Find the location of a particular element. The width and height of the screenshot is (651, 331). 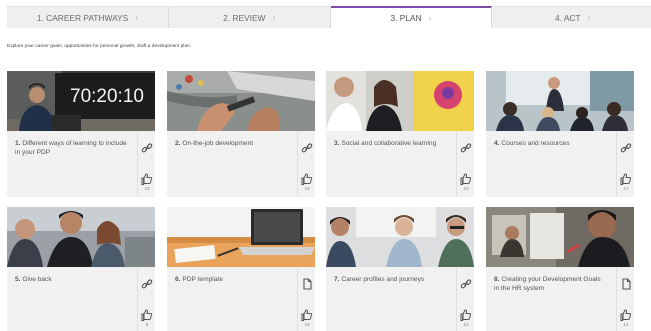

card-actions: 12 is located at coordinates (465, 299).